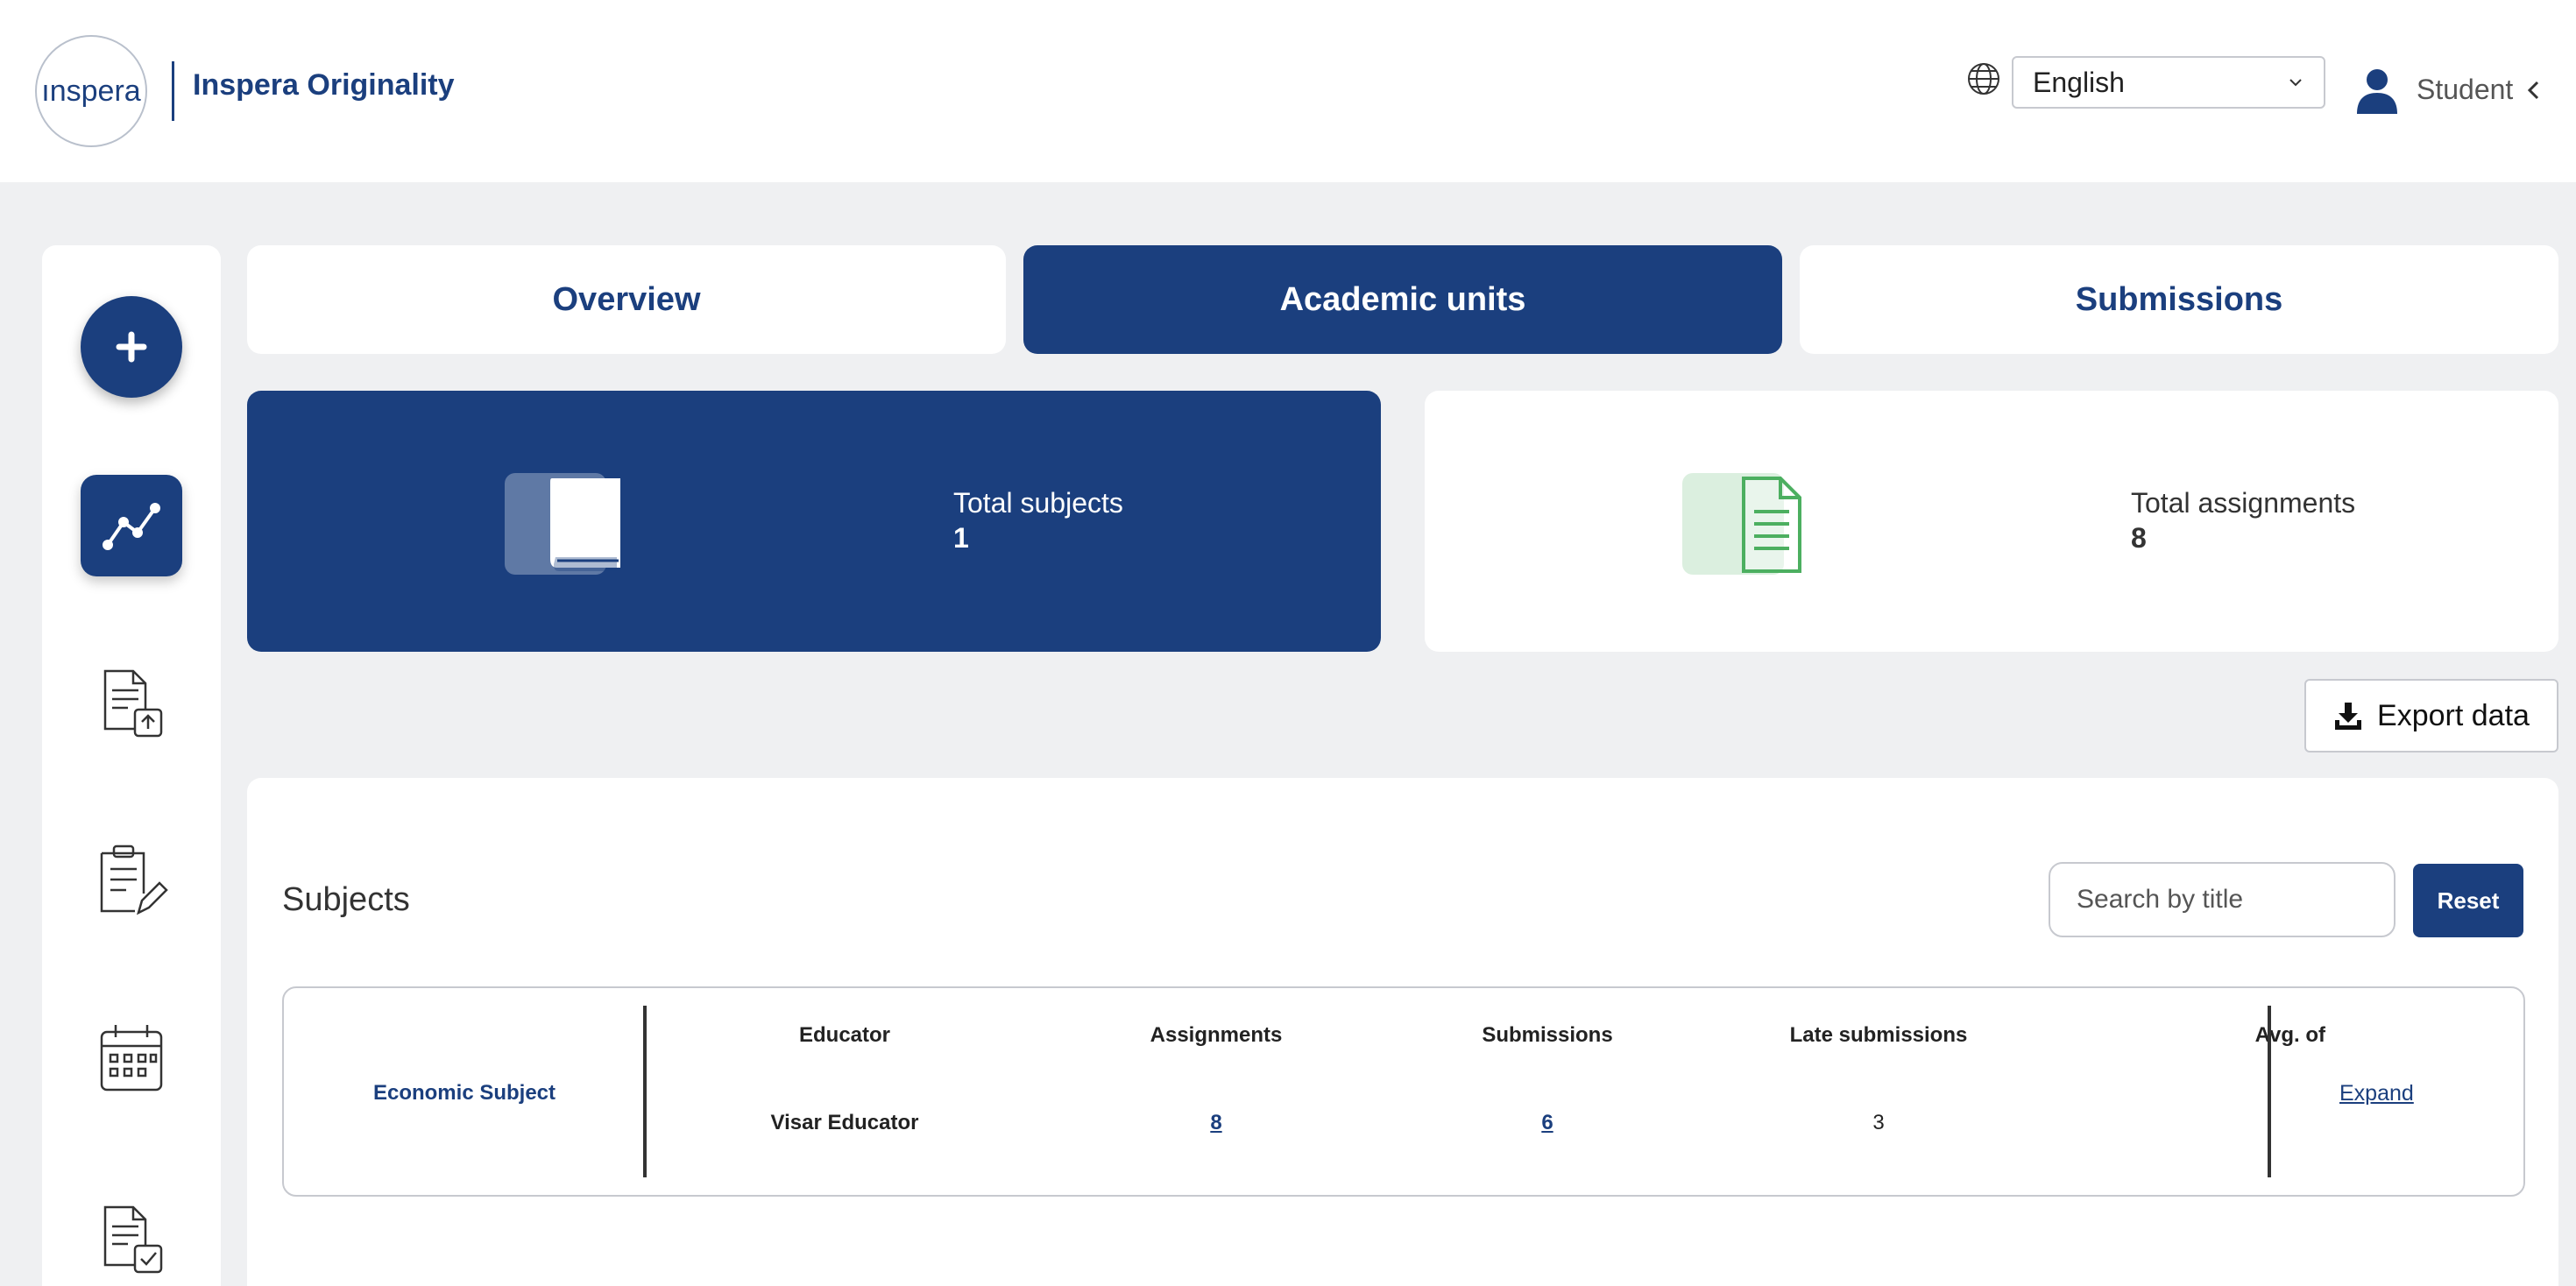 This screenshot has width=2576, height=1286. What do you see at coordinates (2453, 715) in the screenshot?
I see `export-data-label: Export data` at bounding box center [2453, 715].